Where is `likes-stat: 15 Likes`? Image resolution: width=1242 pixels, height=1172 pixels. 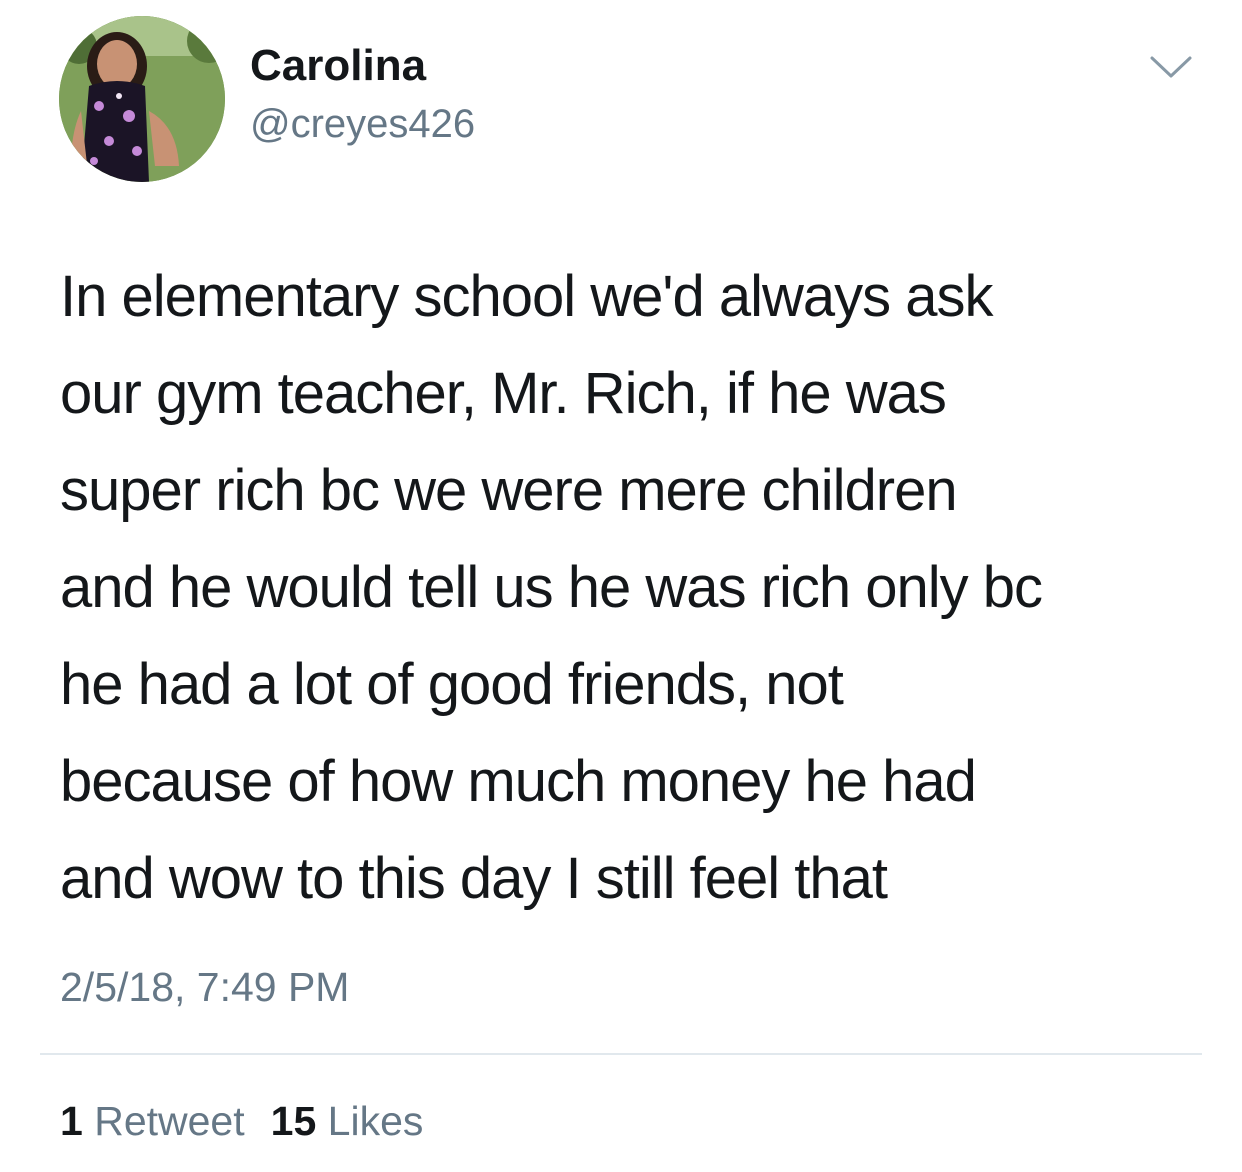
likes-stat: 15 Likes is located at coordinates (347, 1121).